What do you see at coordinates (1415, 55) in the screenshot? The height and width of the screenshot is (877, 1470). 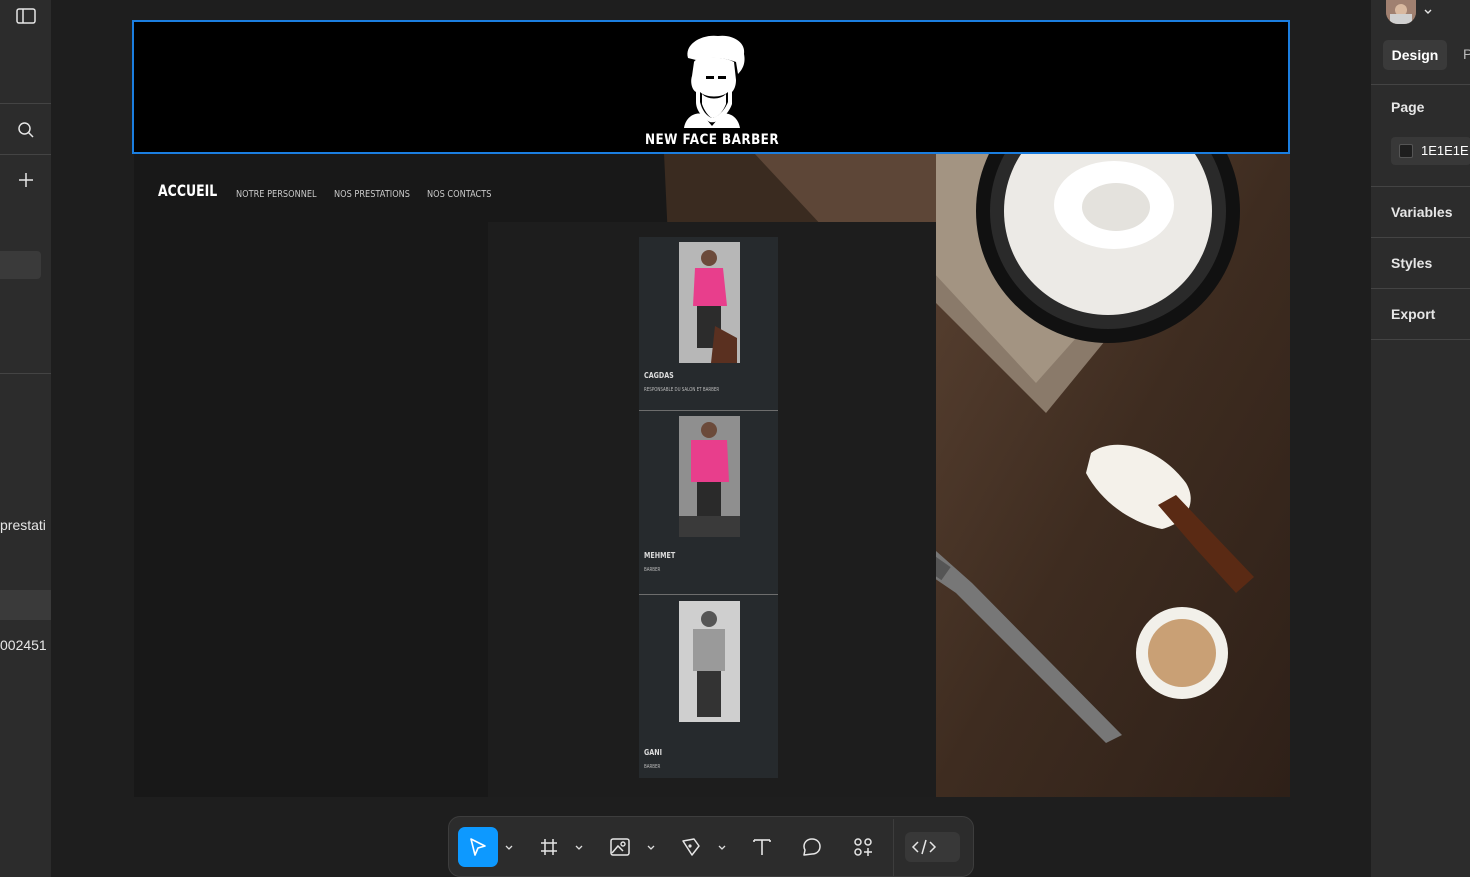 I see `tab-design: Design` at bounding box center [1415, 55].